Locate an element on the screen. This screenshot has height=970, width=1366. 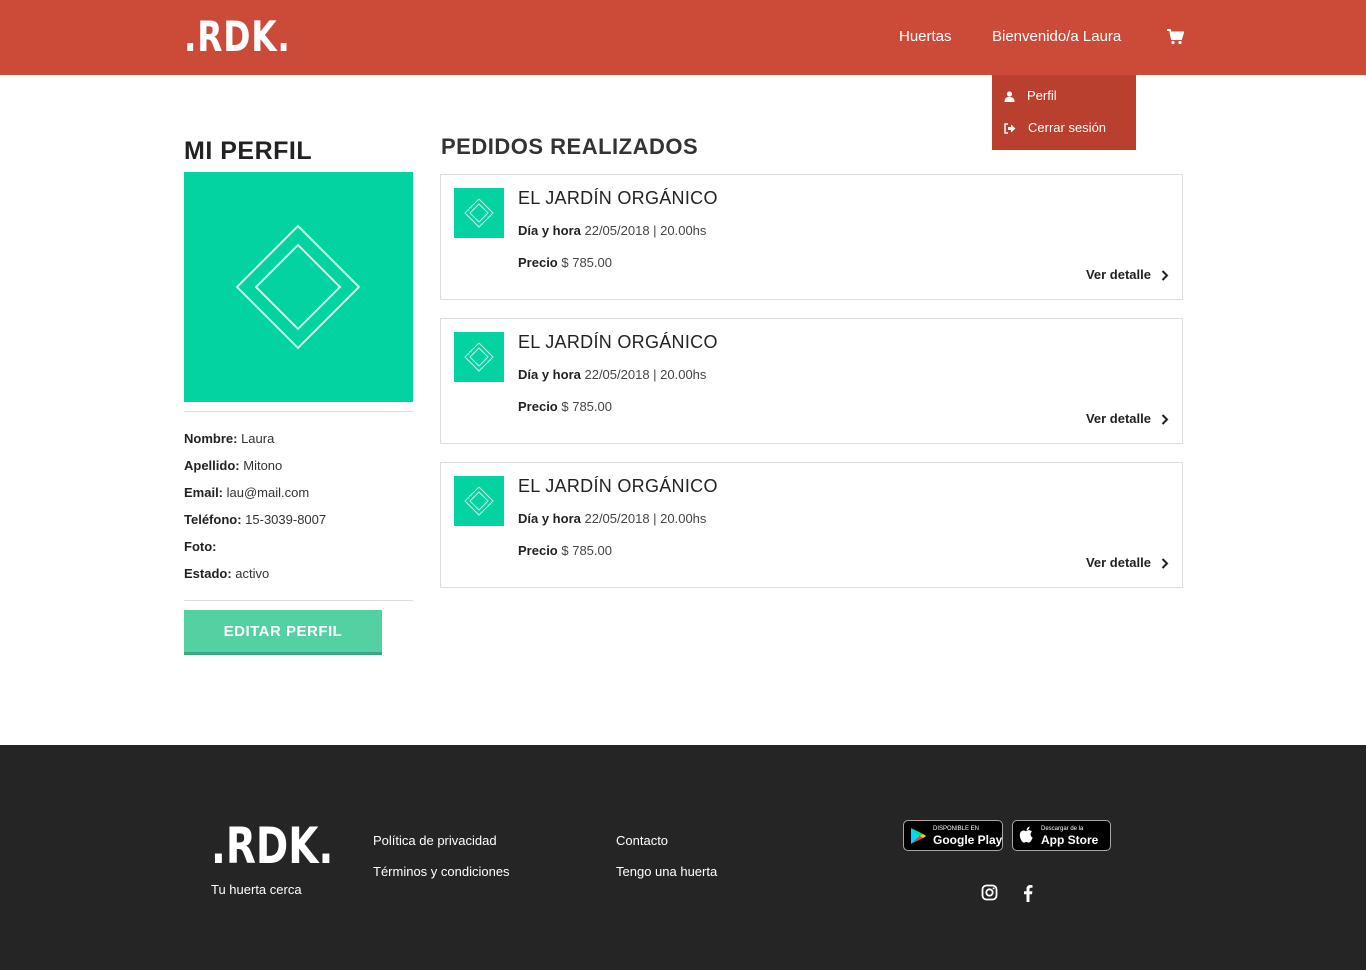
own-garden-link: Tengo una huerta is located at coordinates (666, 872).